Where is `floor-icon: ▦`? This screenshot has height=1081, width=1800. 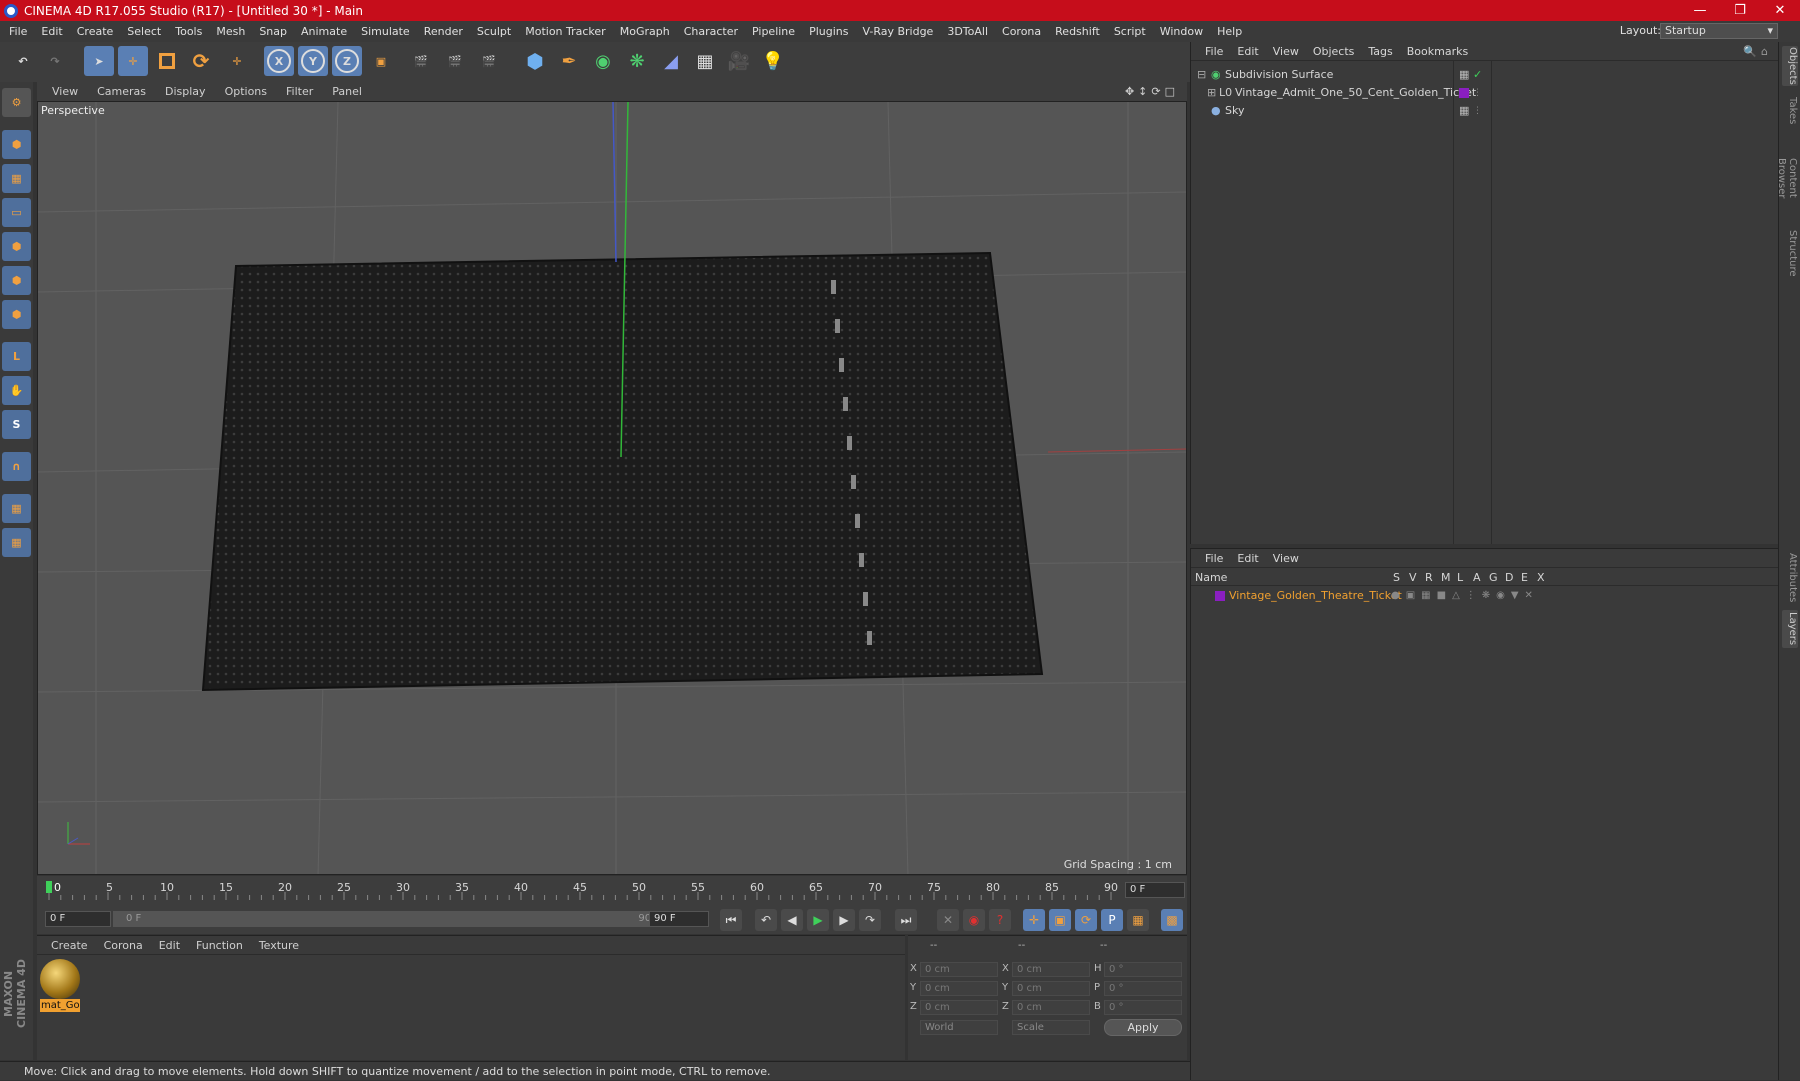
floor-icon: ▦ is located at coordinates (705, 61).